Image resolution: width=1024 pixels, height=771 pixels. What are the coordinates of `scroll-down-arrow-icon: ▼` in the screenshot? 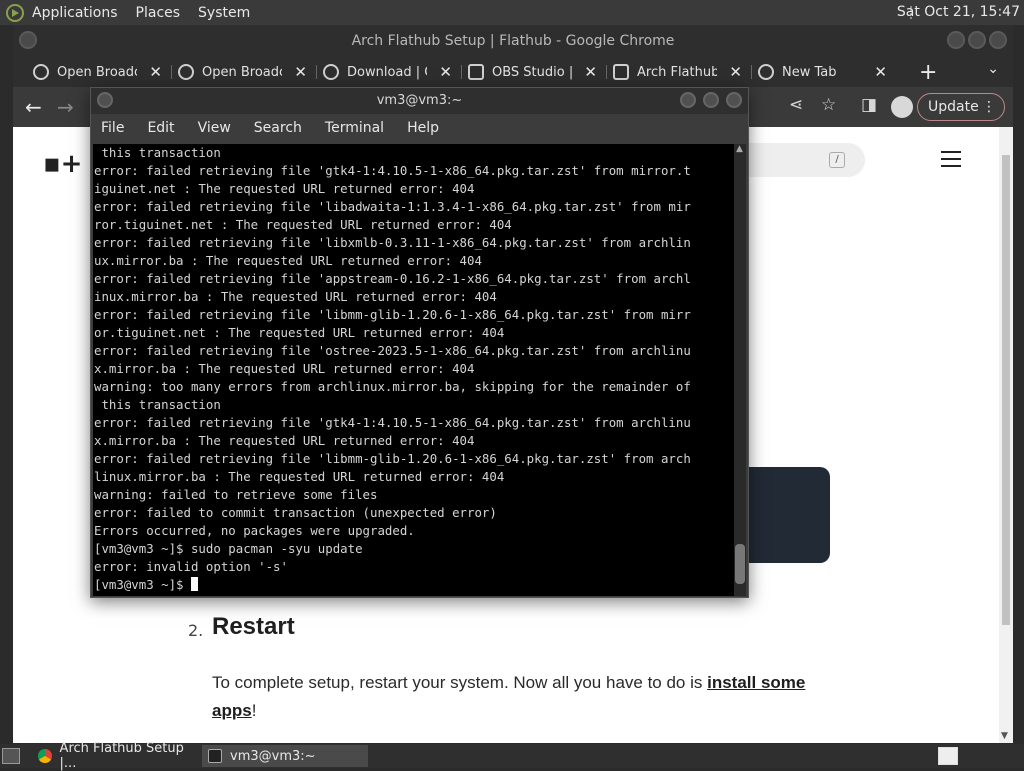 It's located at (1004, 736).